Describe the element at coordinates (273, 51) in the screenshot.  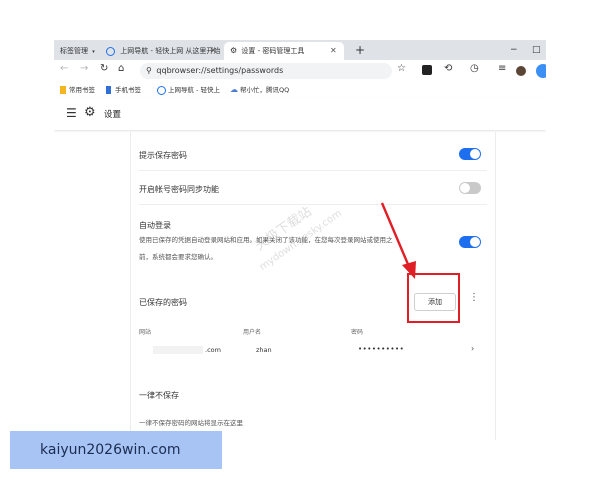
I see `tab-settings-label: 设置 - 密码管理工具` at that location.